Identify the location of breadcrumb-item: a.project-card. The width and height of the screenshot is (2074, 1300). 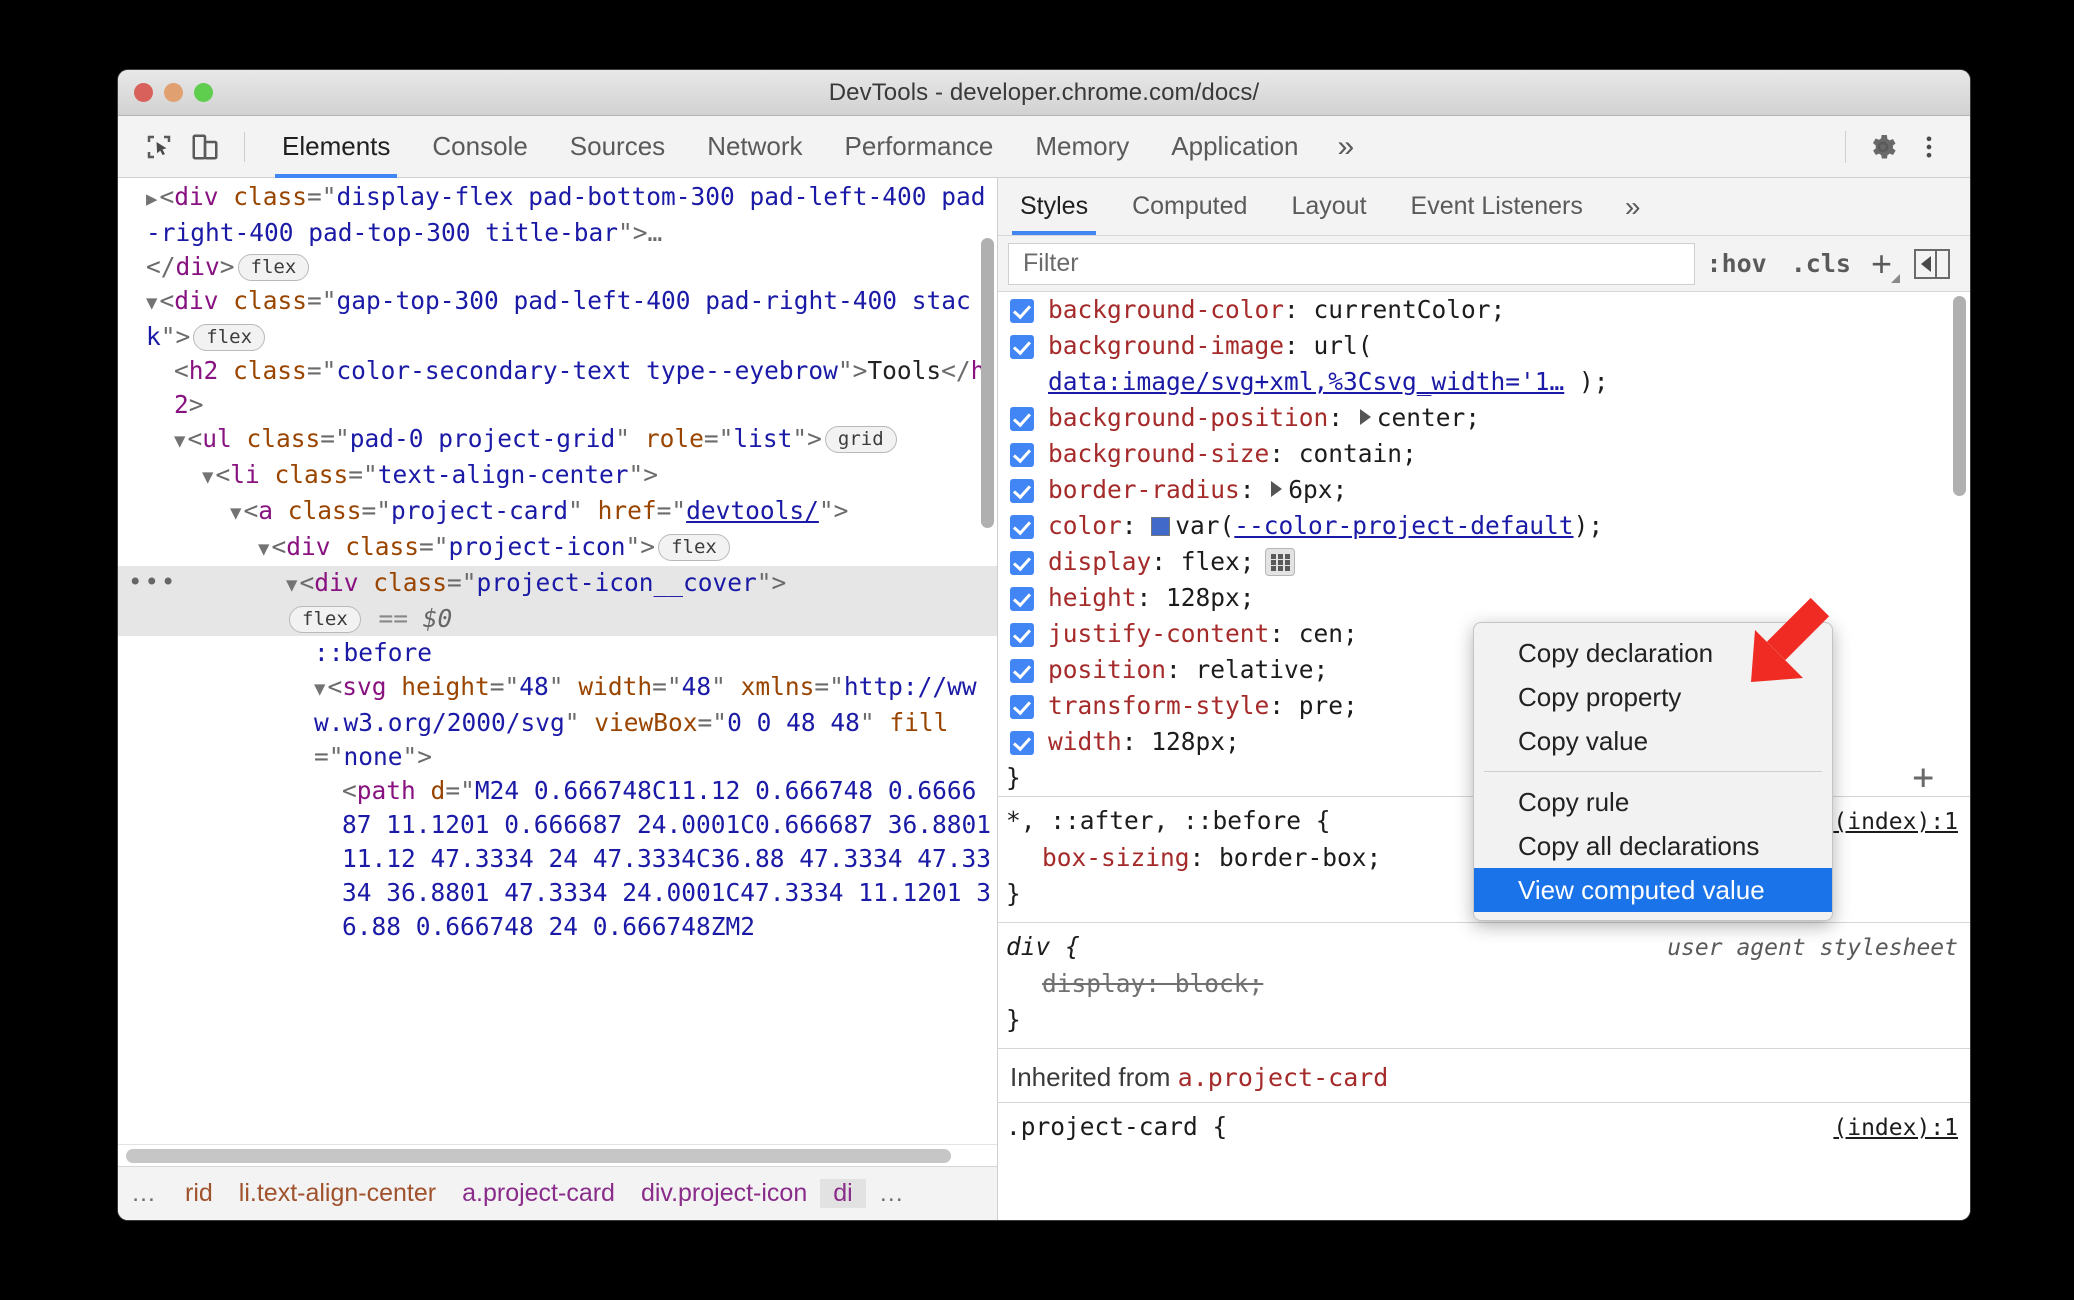
(538, 1193).